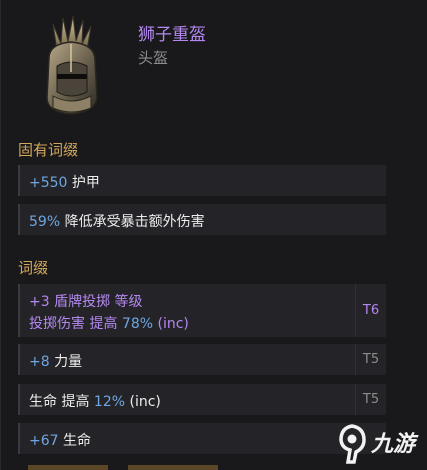 The width and height of the screenshot is (427, 470). What do you see at coordinates (370, 310) in the screenshot?
I see `tier-badge: T6` at bounding box center [370, 310].